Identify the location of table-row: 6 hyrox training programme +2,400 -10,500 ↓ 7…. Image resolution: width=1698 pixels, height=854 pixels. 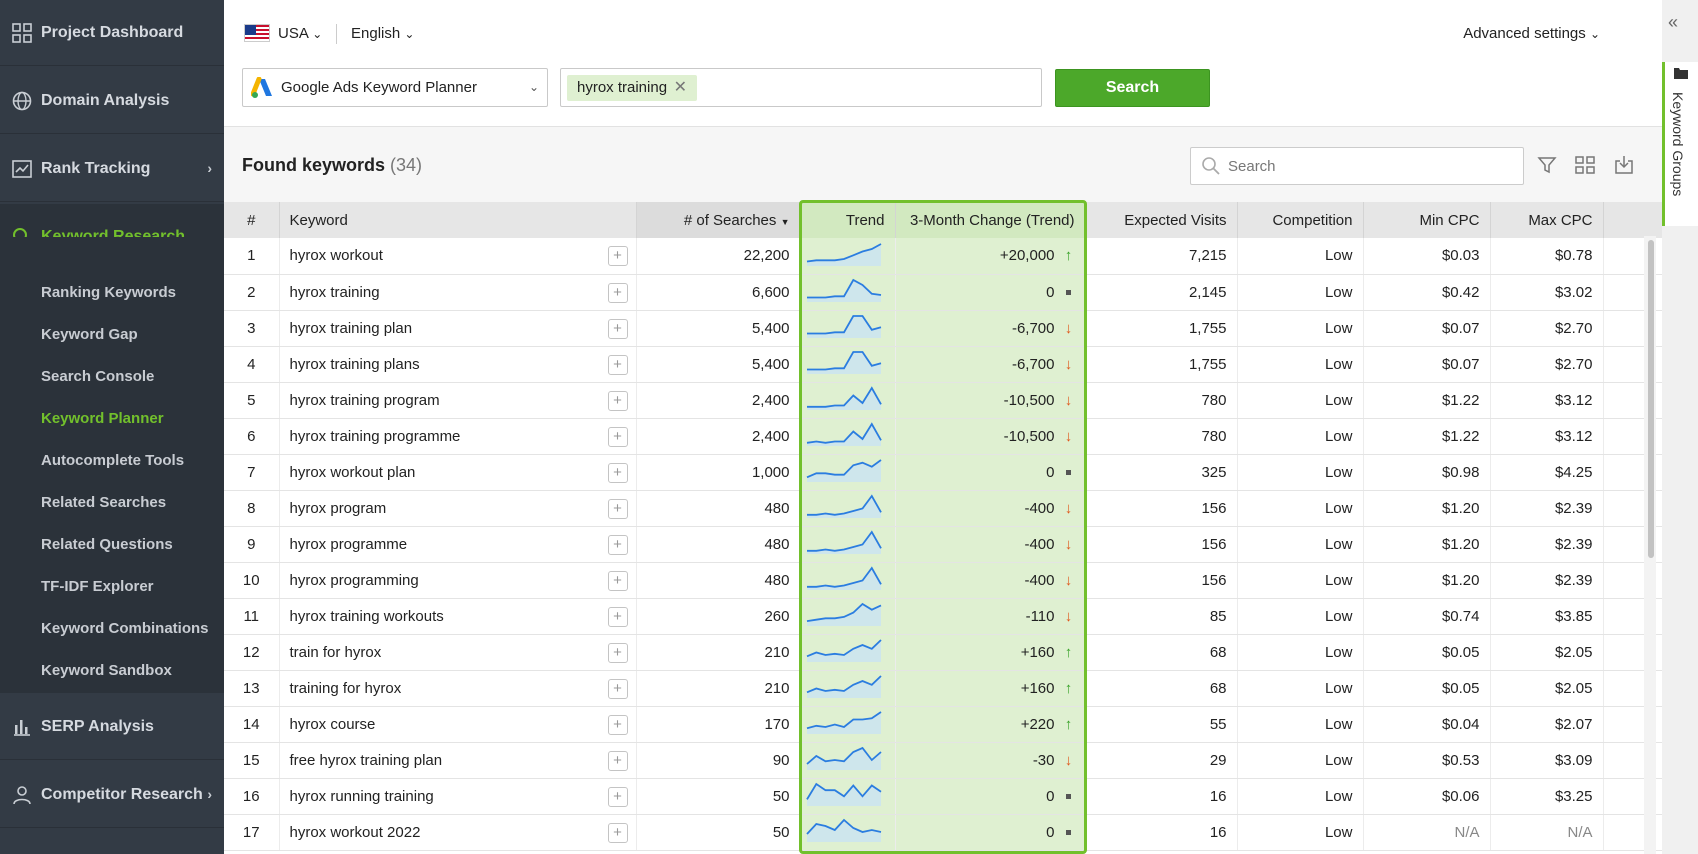
(943, 436).